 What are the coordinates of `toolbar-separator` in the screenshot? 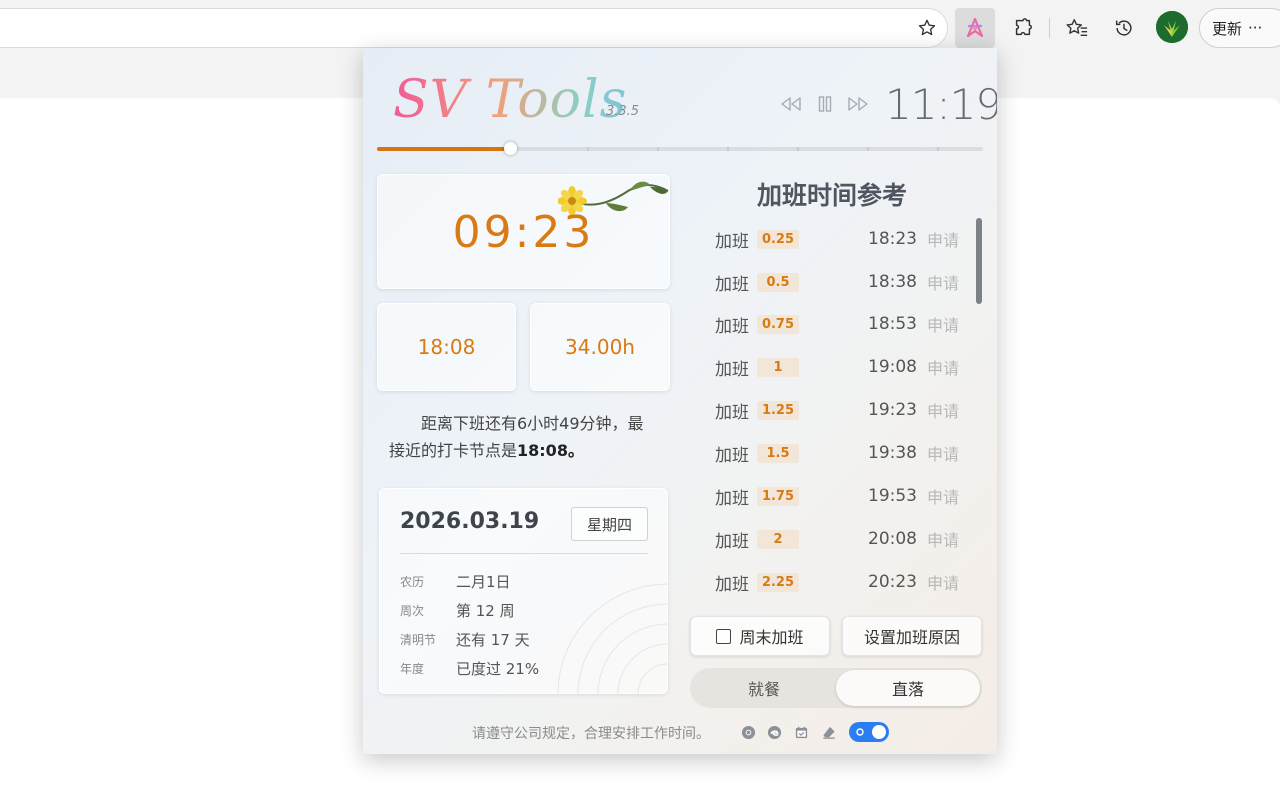 It's located at (1049, 28).